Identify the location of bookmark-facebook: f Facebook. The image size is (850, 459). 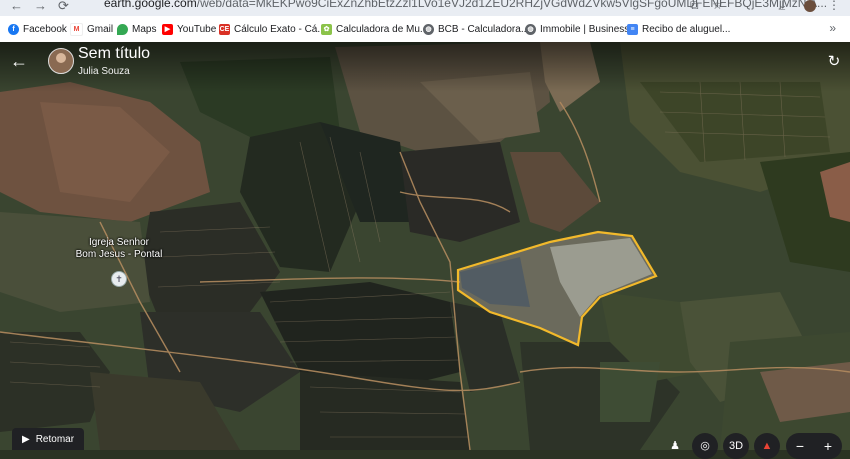
(37, 29).